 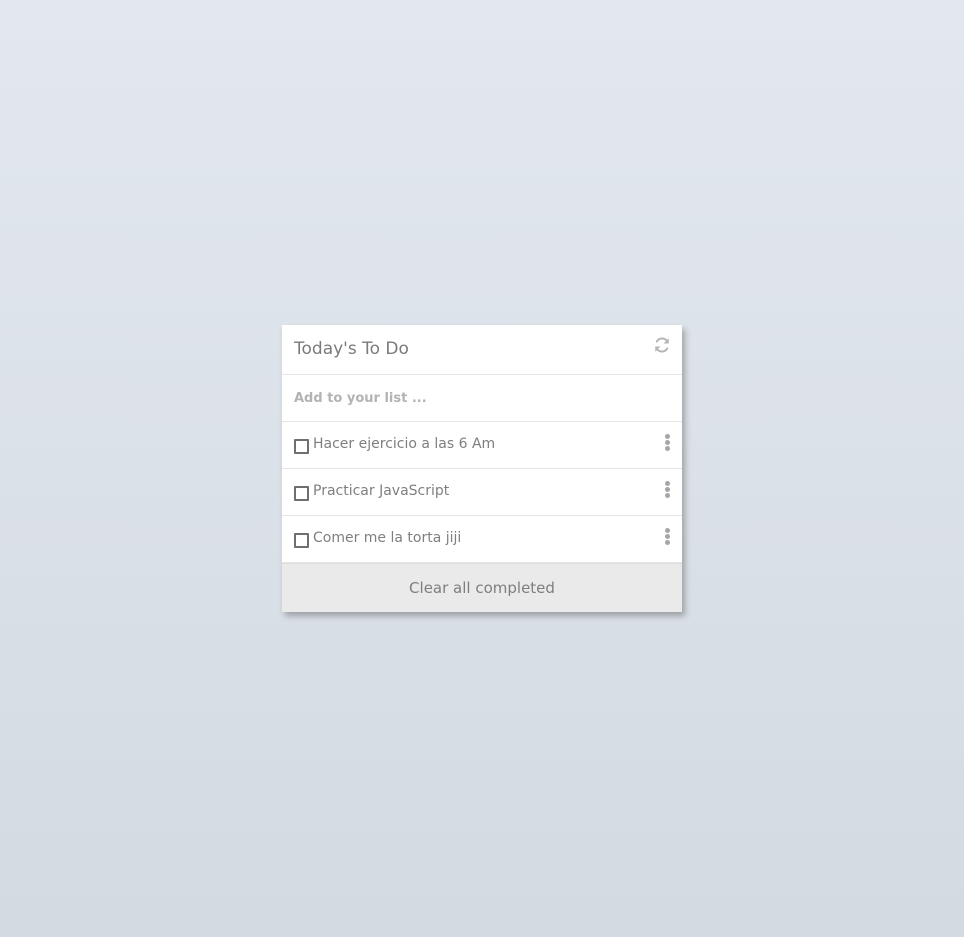 I want to click on refresh-icon, so click(x=662, y=345).